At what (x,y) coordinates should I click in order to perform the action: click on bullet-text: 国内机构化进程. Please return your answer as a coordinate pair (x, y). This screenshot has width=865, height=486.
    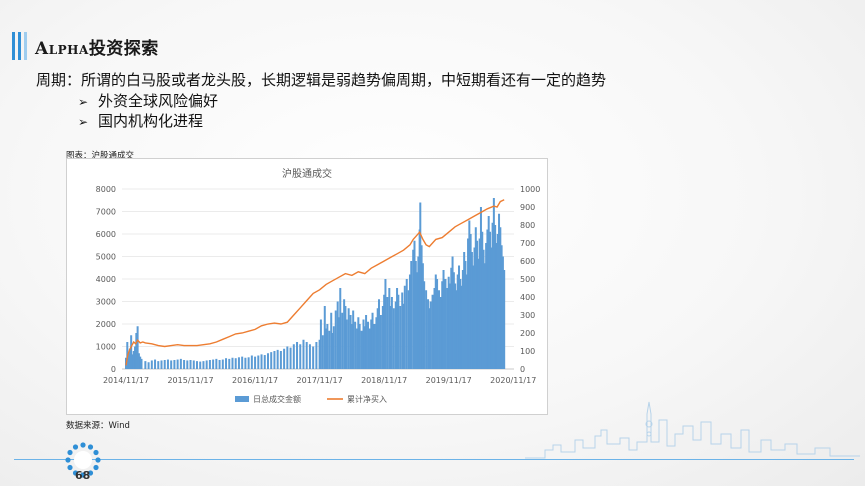
    Looking at the image, I should click on (151, 121).